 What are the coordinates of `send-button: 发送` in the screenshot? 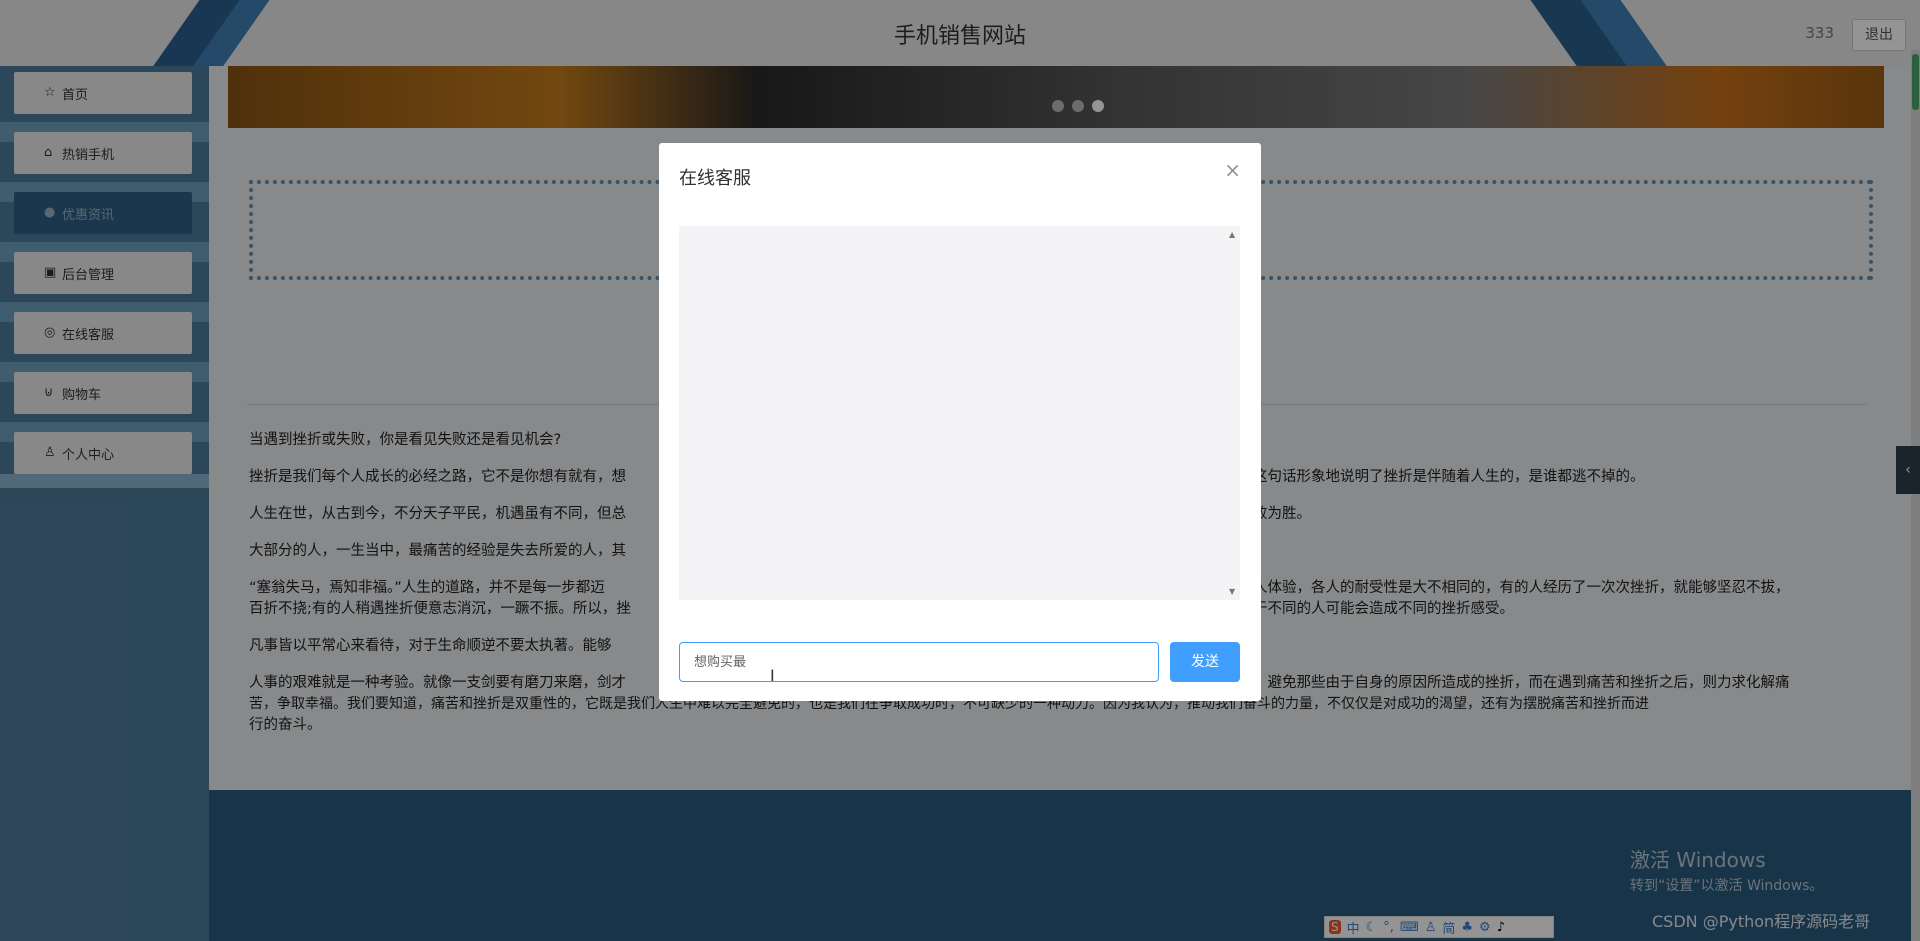 It's located at (1205, 662).